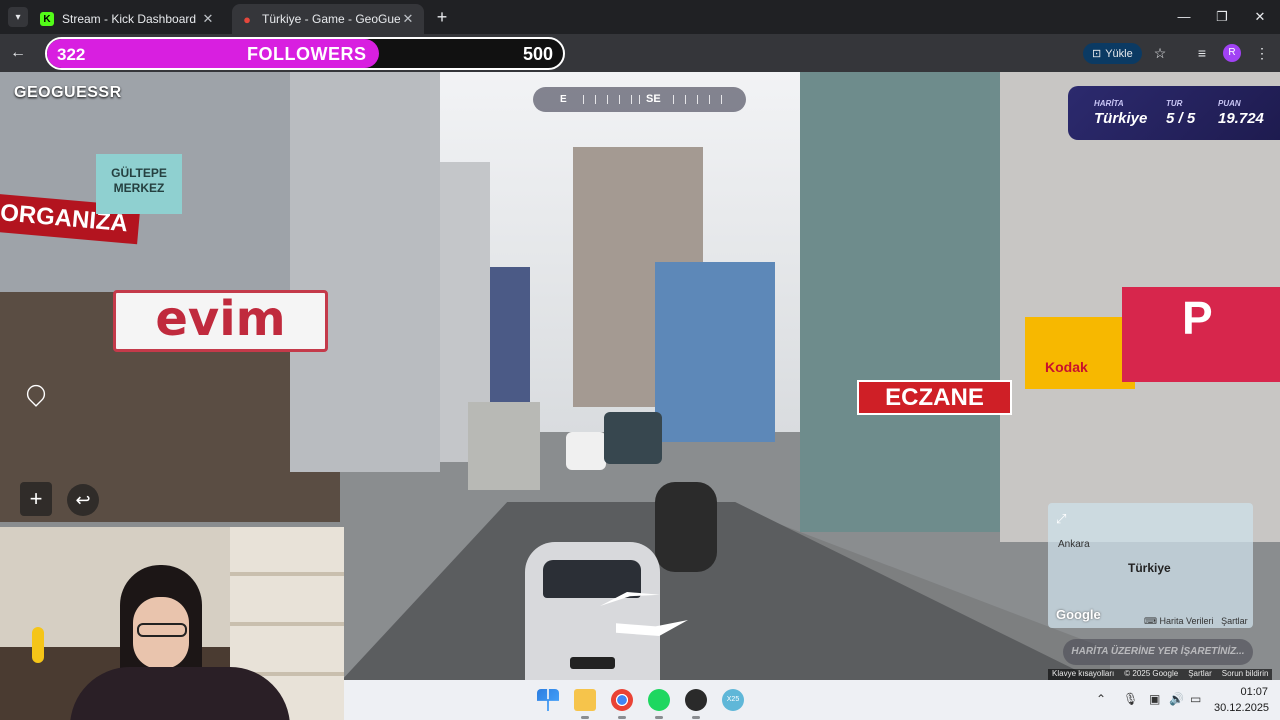 Image resolution: width=1280 pixels, height=720 pixels. What do you see at coordinates (1241, 118) in the screenshot?
I see `score-value: 19.724` at bounding box center [1241, 118].